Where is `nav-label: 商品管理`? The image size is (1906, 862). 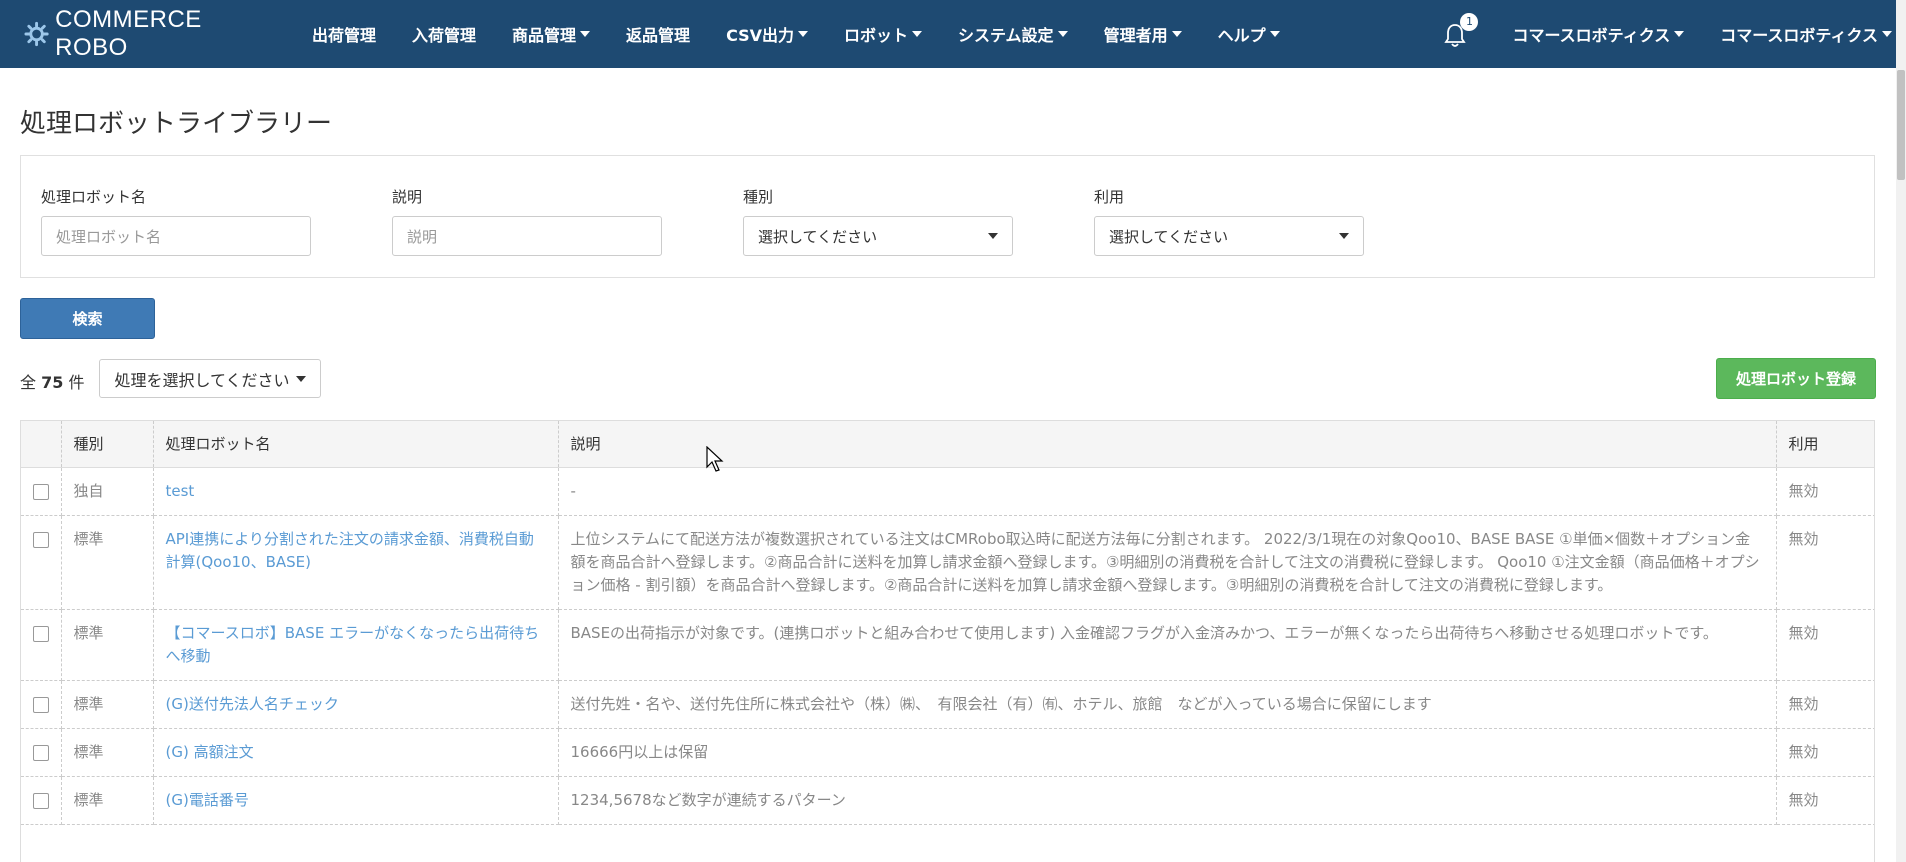 nav-label: 商品管理 is located at coordinates (544, 35).